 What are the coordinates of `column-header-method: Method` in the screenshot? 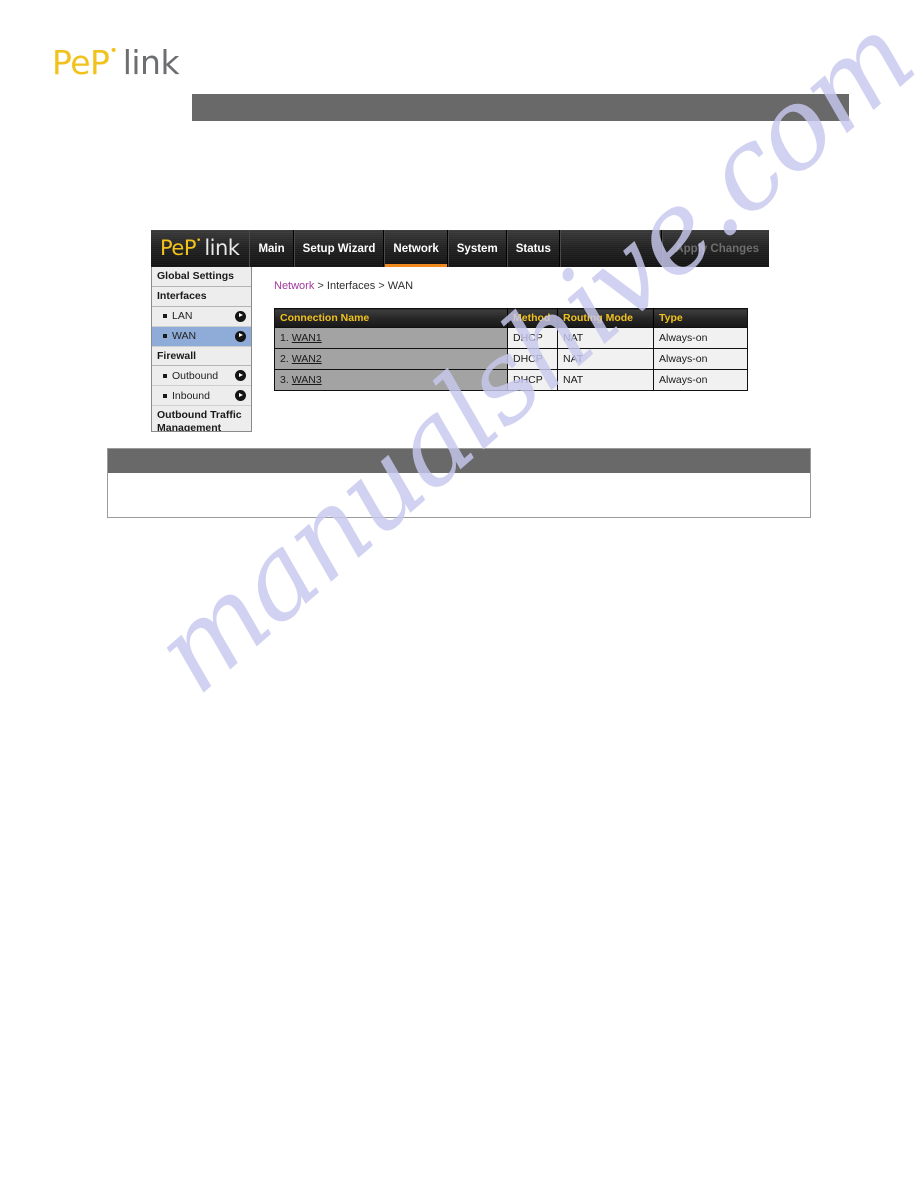 It's located at (532, 318).